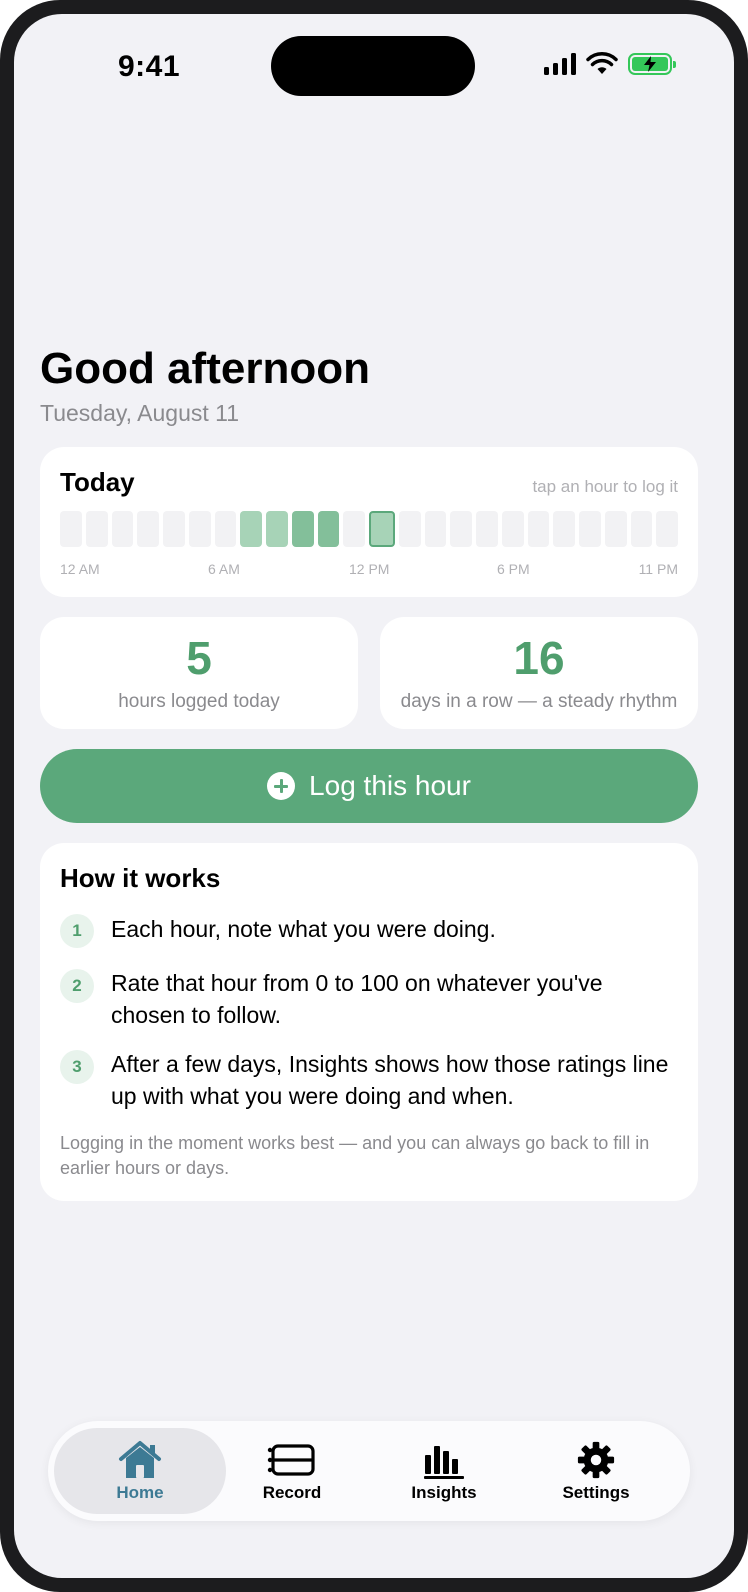  Describe the element at coordinates (652, 64) in the screenshot. I see `battery-charging-icon` at that location.